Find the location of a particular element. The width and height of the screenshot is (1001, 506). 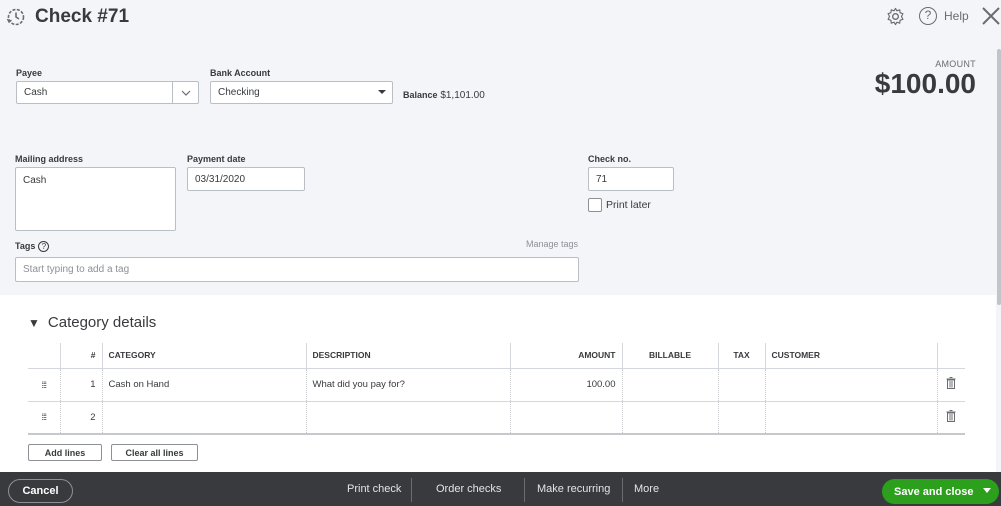

more-link: More is located at coordinates (646, 489).